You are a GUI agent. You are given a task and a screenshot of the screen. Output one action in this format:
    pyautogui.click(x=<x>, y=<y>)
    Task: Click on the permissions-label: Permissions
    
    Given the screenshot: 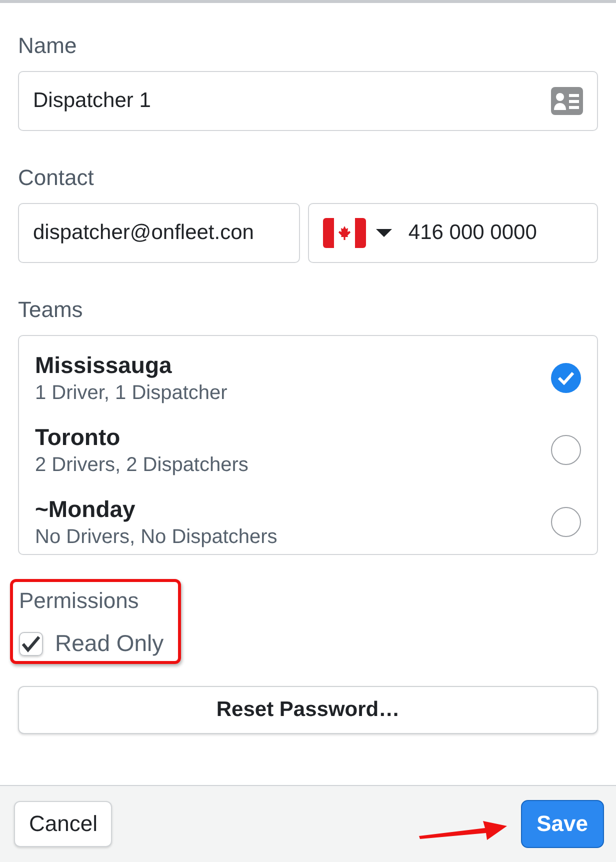 What is the action you would take?
    pyautogui.click(x=79, y=601)
    